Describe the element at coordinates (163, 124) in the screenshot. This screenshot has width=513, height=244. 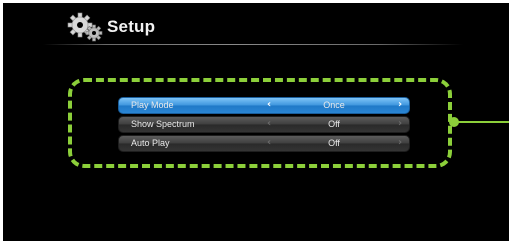
I see `menu-item-label: Show Spectrum` at that location.